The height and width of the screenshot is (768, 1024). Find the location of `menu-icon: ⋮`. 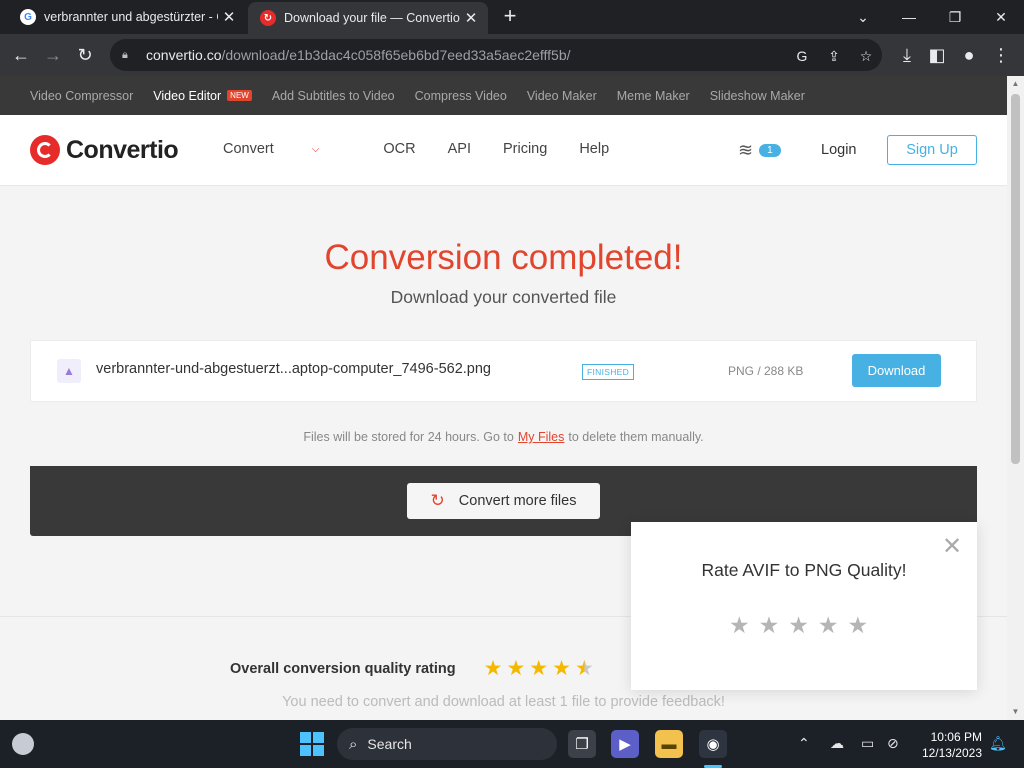

menu-icon: ⋮ is located at coordinates (1001, 55).